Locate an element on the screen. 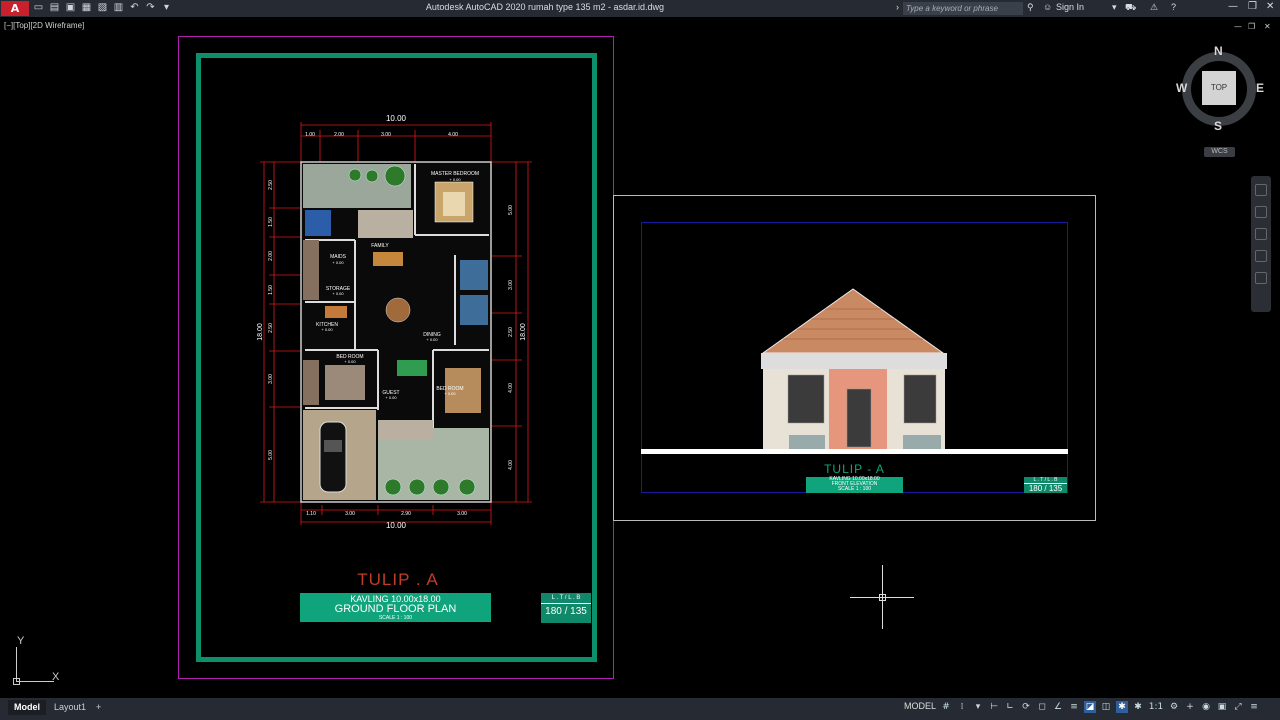 This screenshot has height=720, width=1280. showmotion-icon is located at coordinates (1261, 278).